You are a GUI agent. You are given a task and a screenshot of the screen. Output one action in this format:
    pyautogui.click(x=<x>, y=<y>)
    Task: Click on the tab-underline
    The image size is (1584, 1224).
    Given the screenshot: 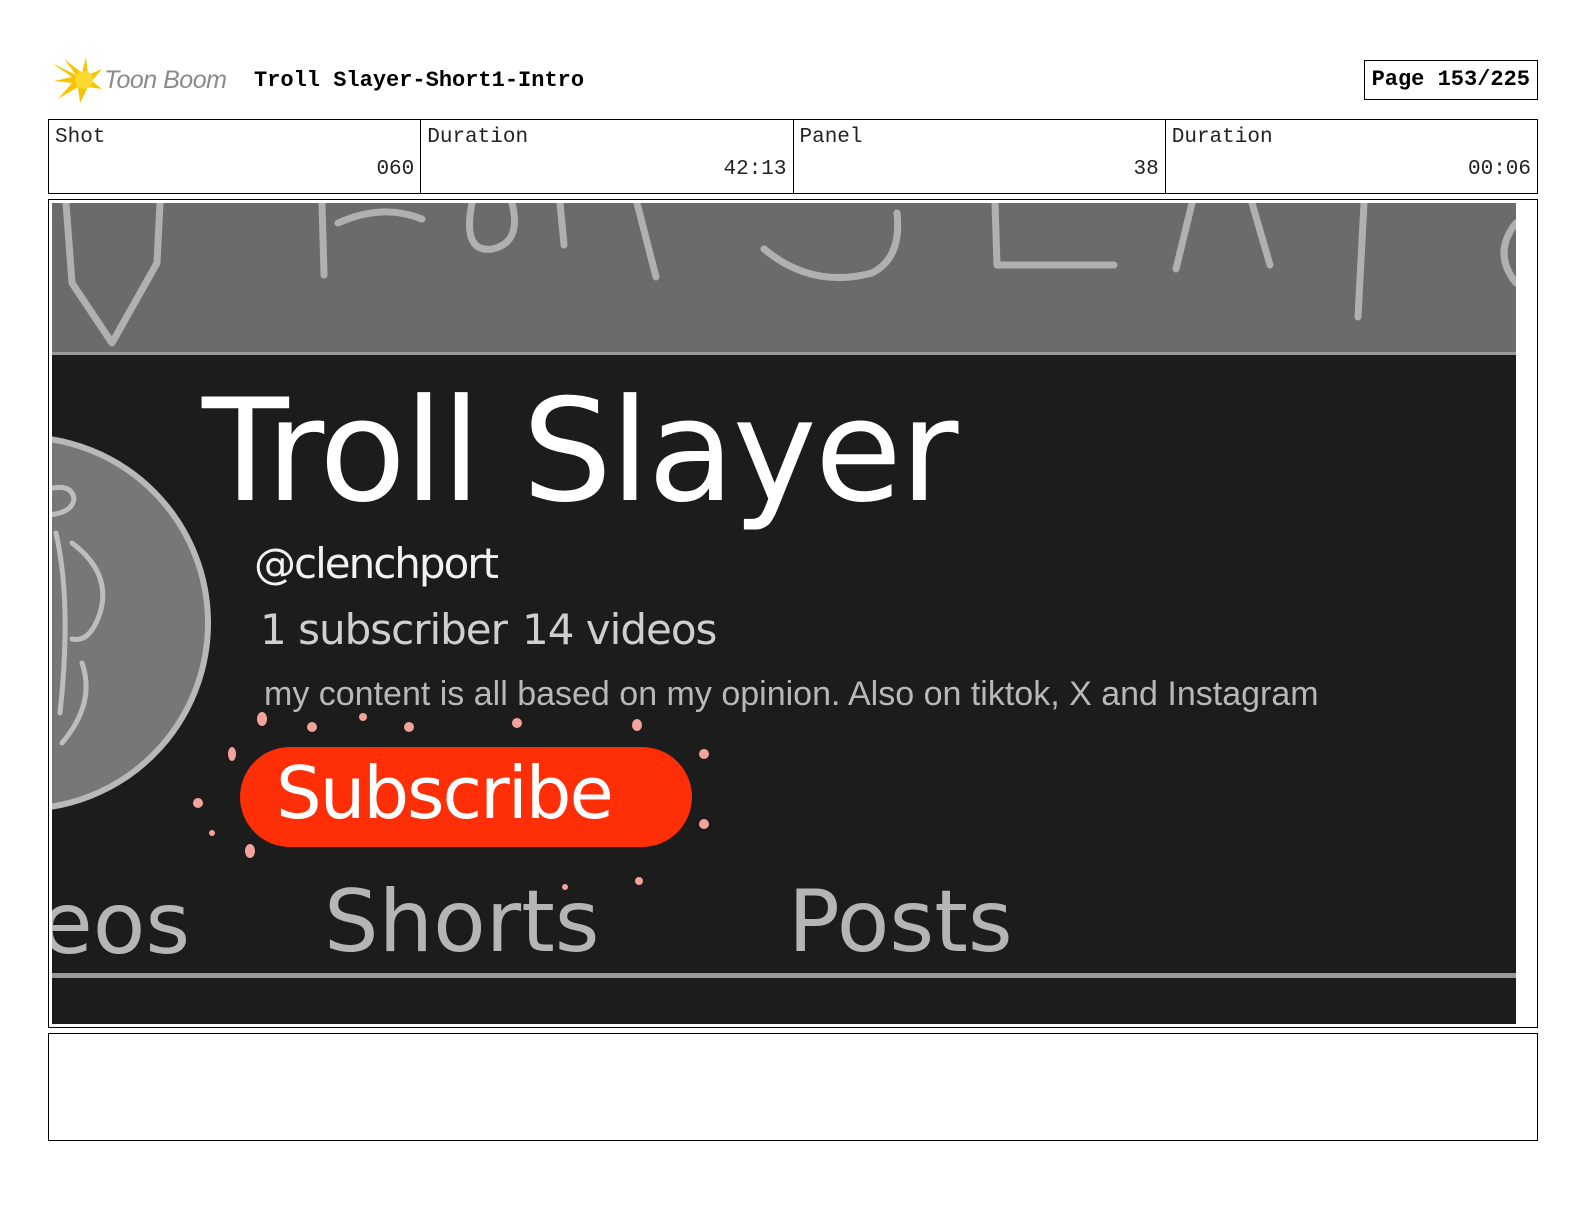 What is the action you would take?
    pyautogui.click(x=784, y=975)
    